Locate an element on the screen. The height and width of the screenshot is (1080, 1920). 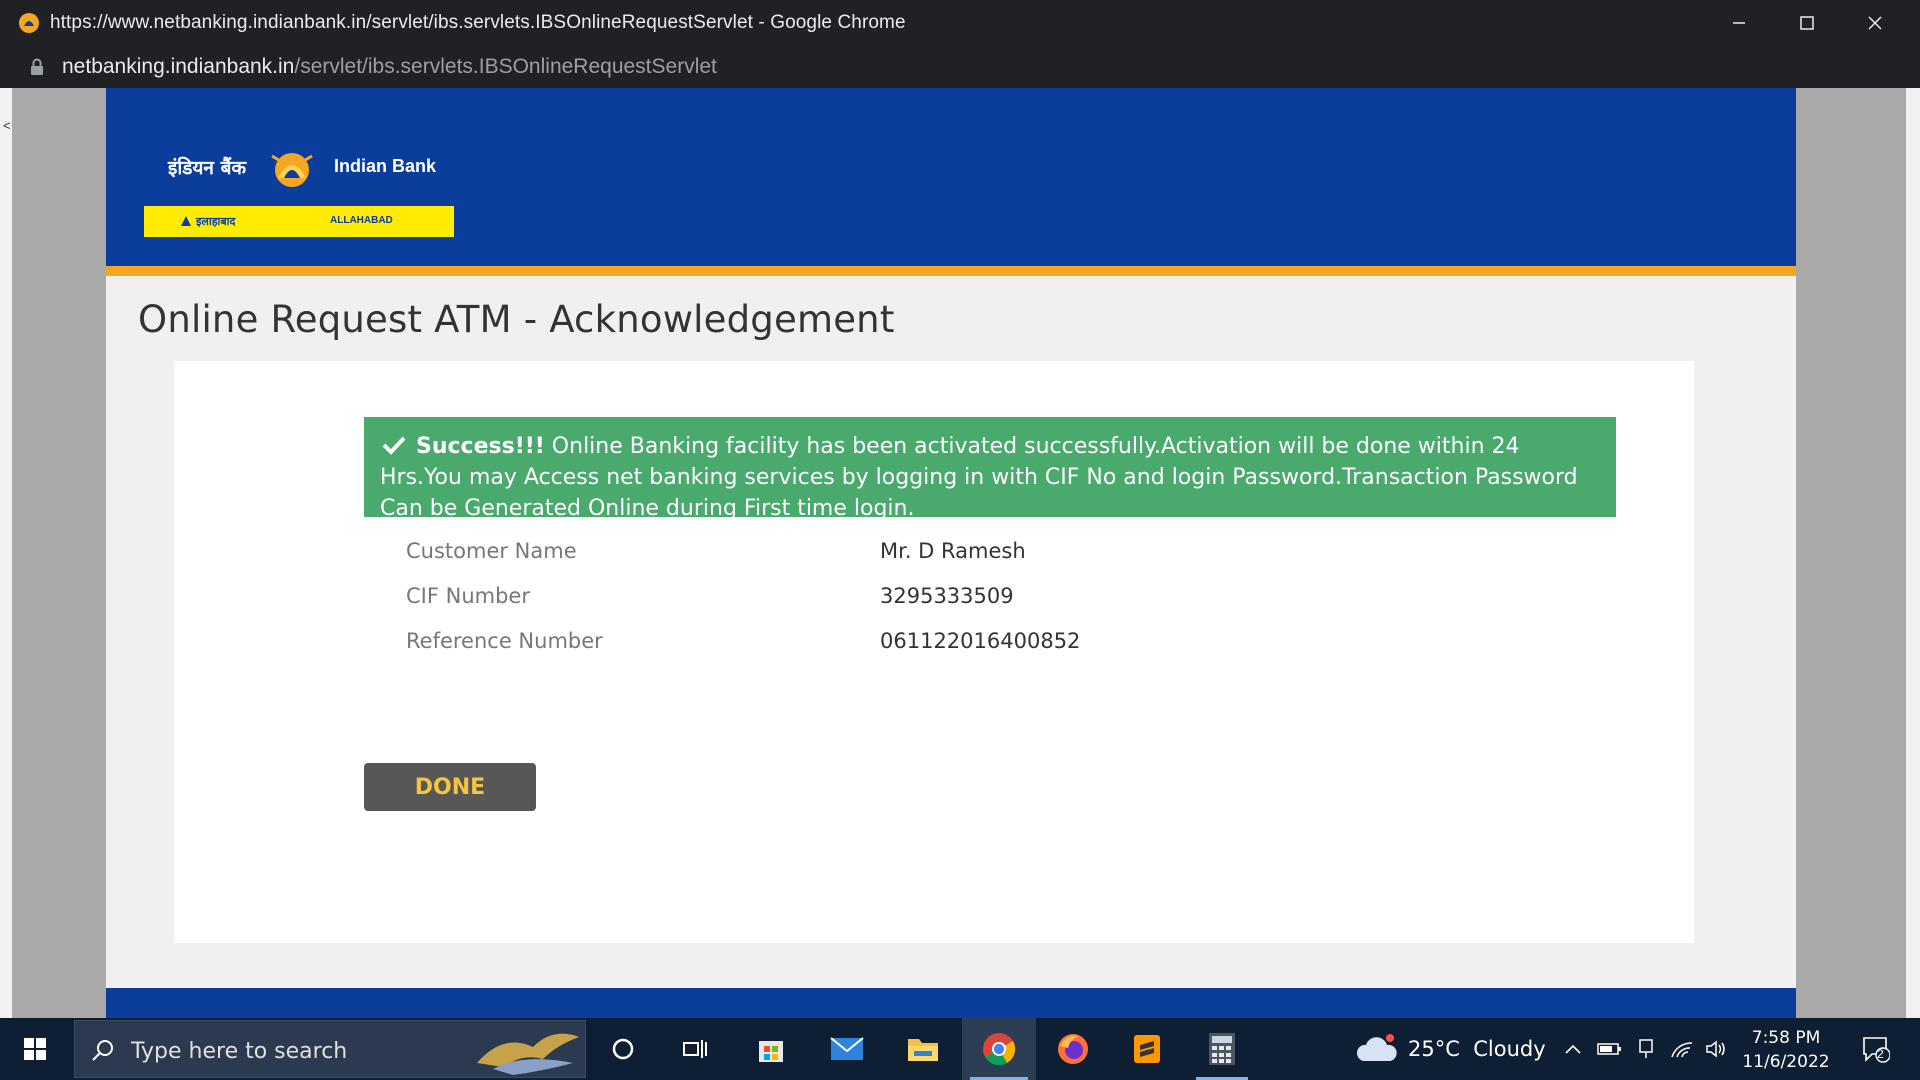
taskbar-search-box: Type here to search is located at coordinates (330, 1049).